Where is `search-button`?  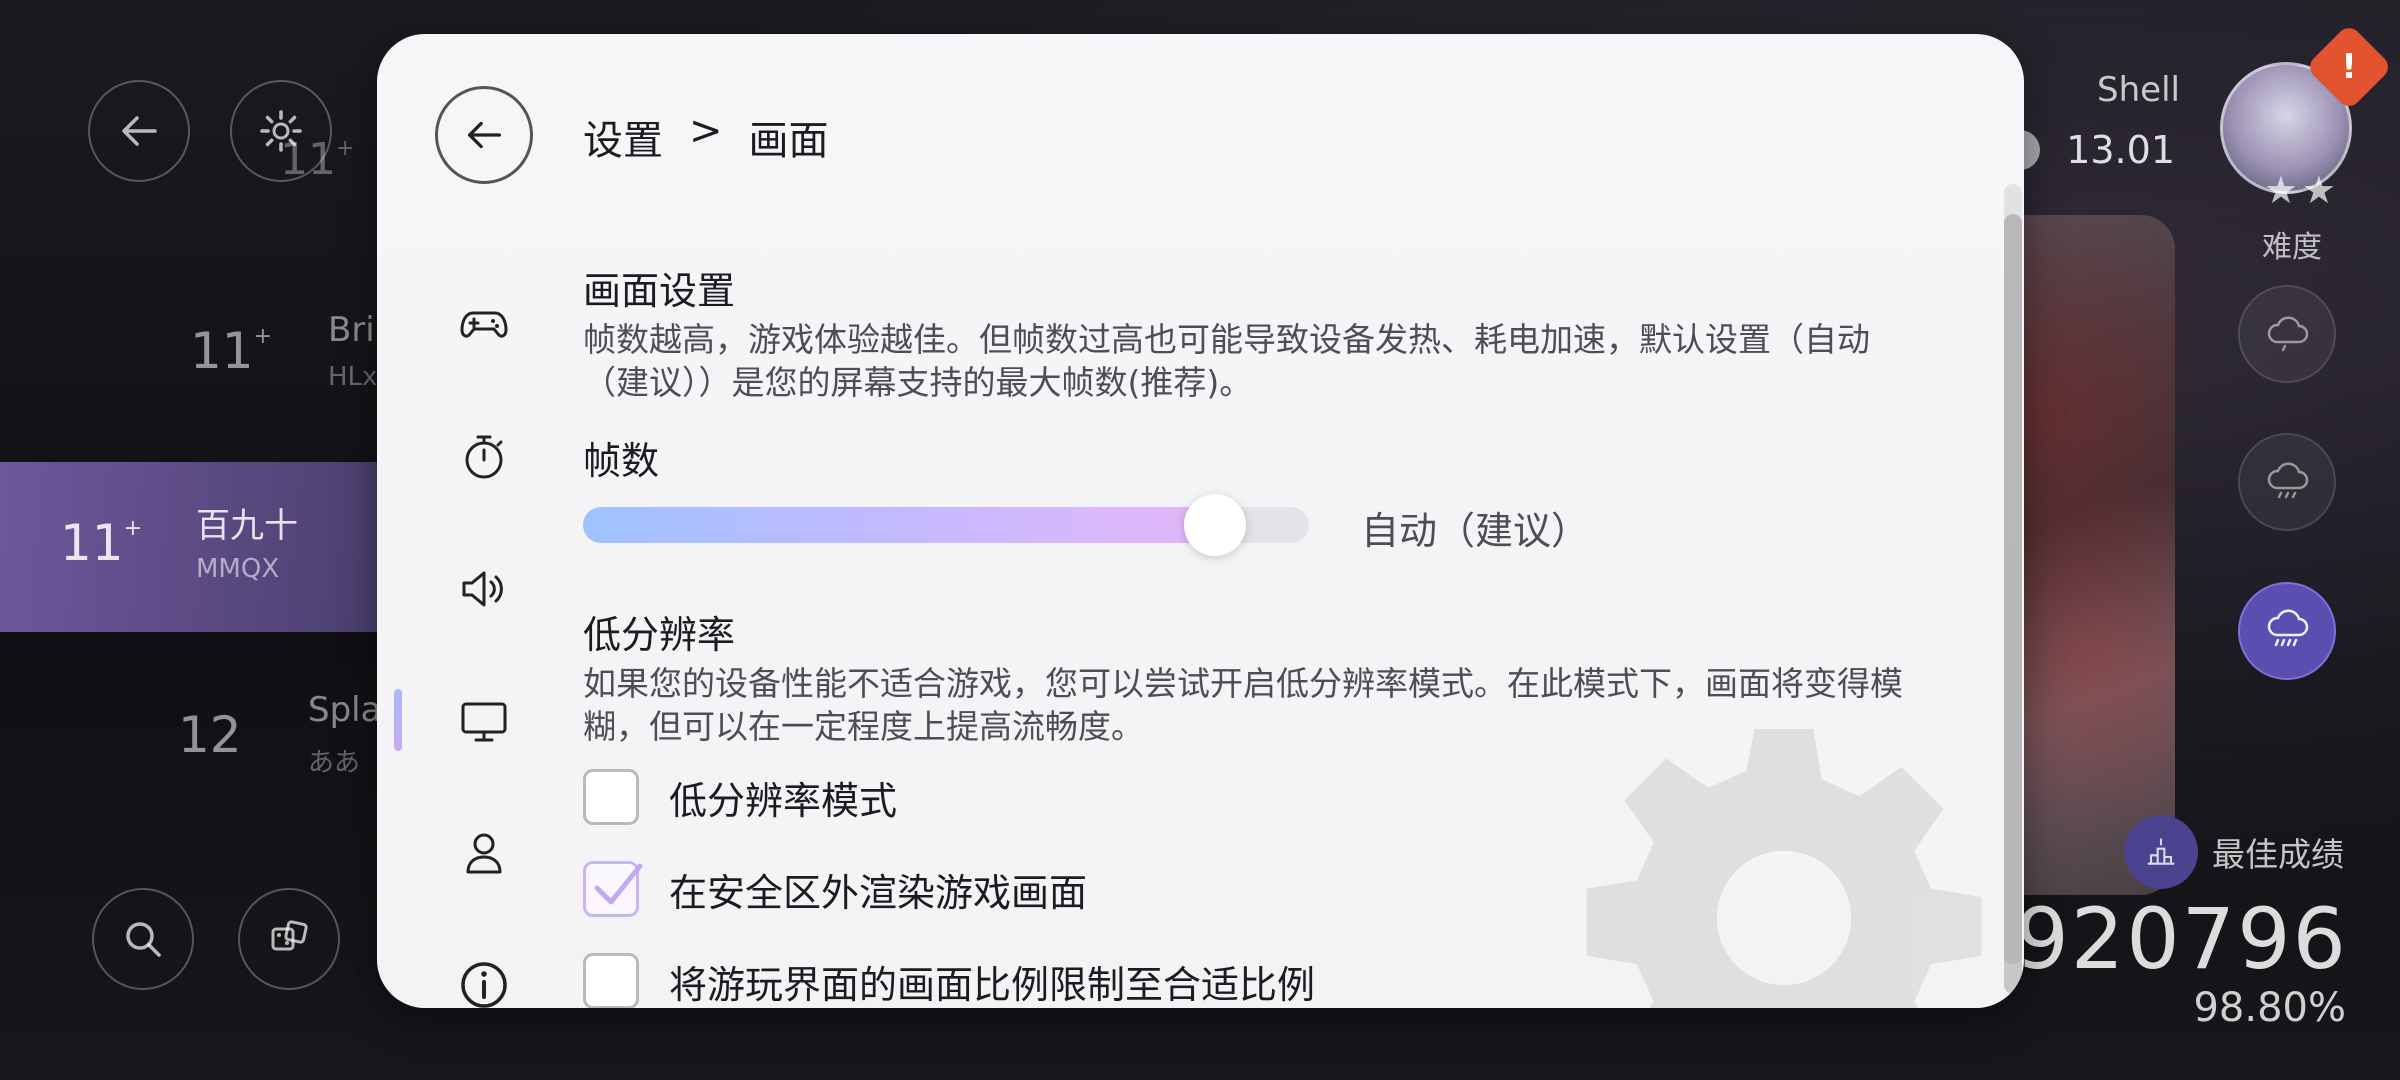 search-button is located at coordinates (143, 939).